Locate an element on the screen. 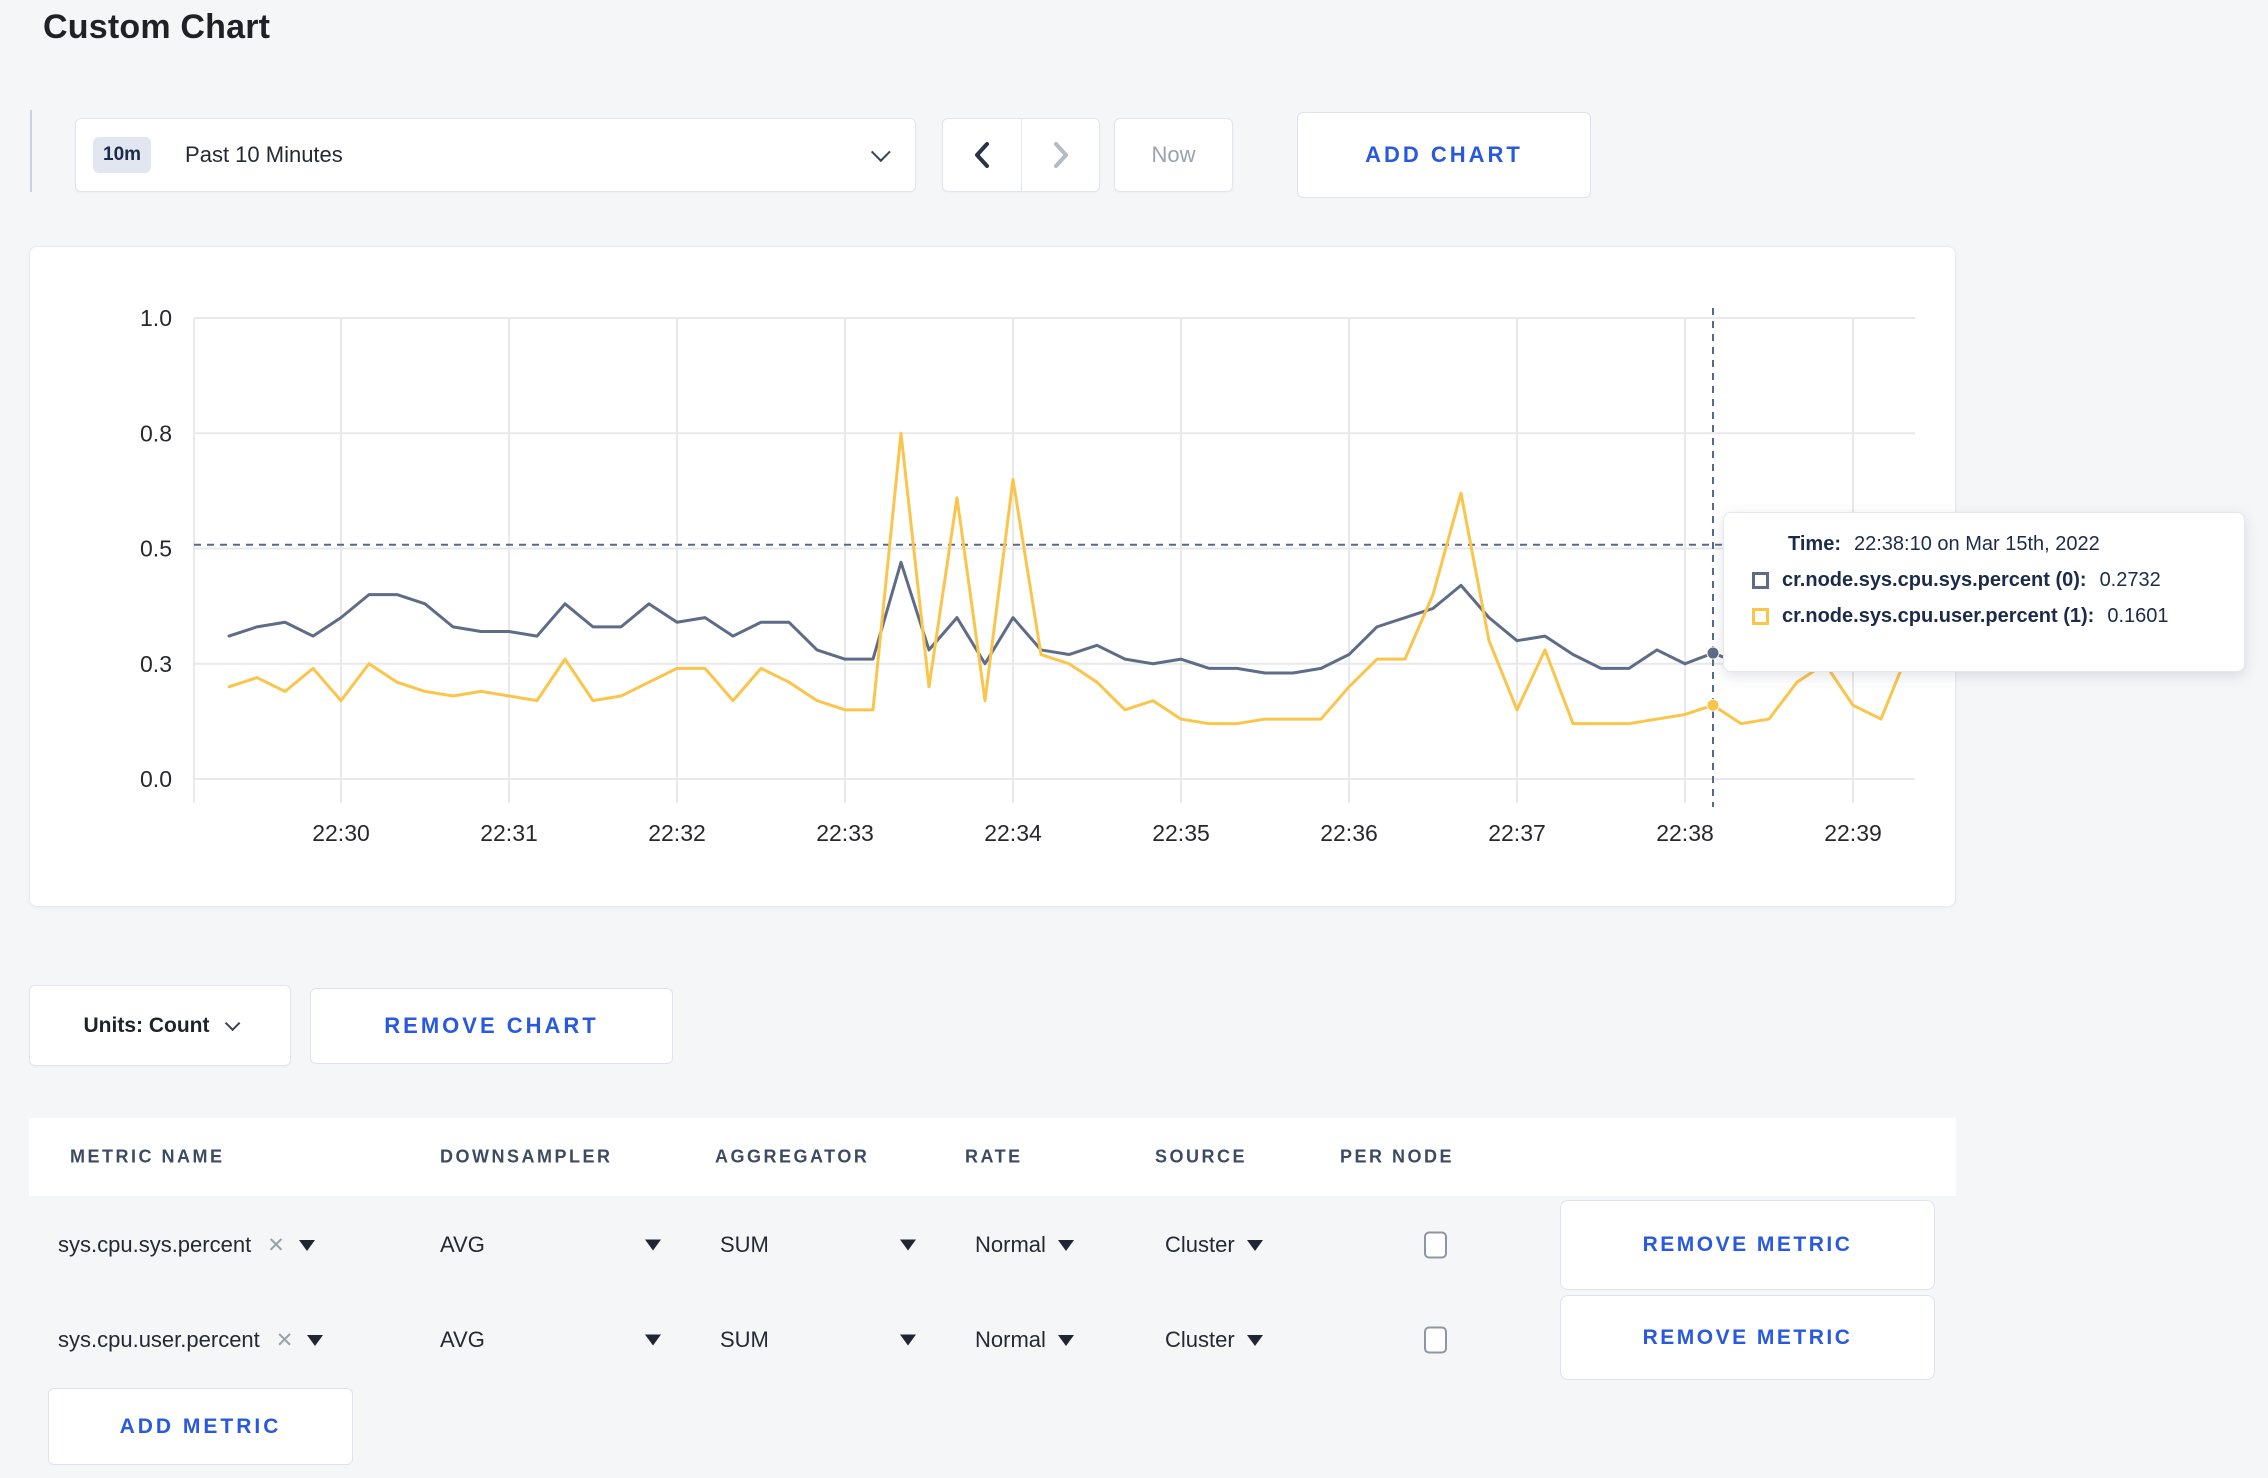  page-title: Custom Chart is located at coordinates (157, 27).